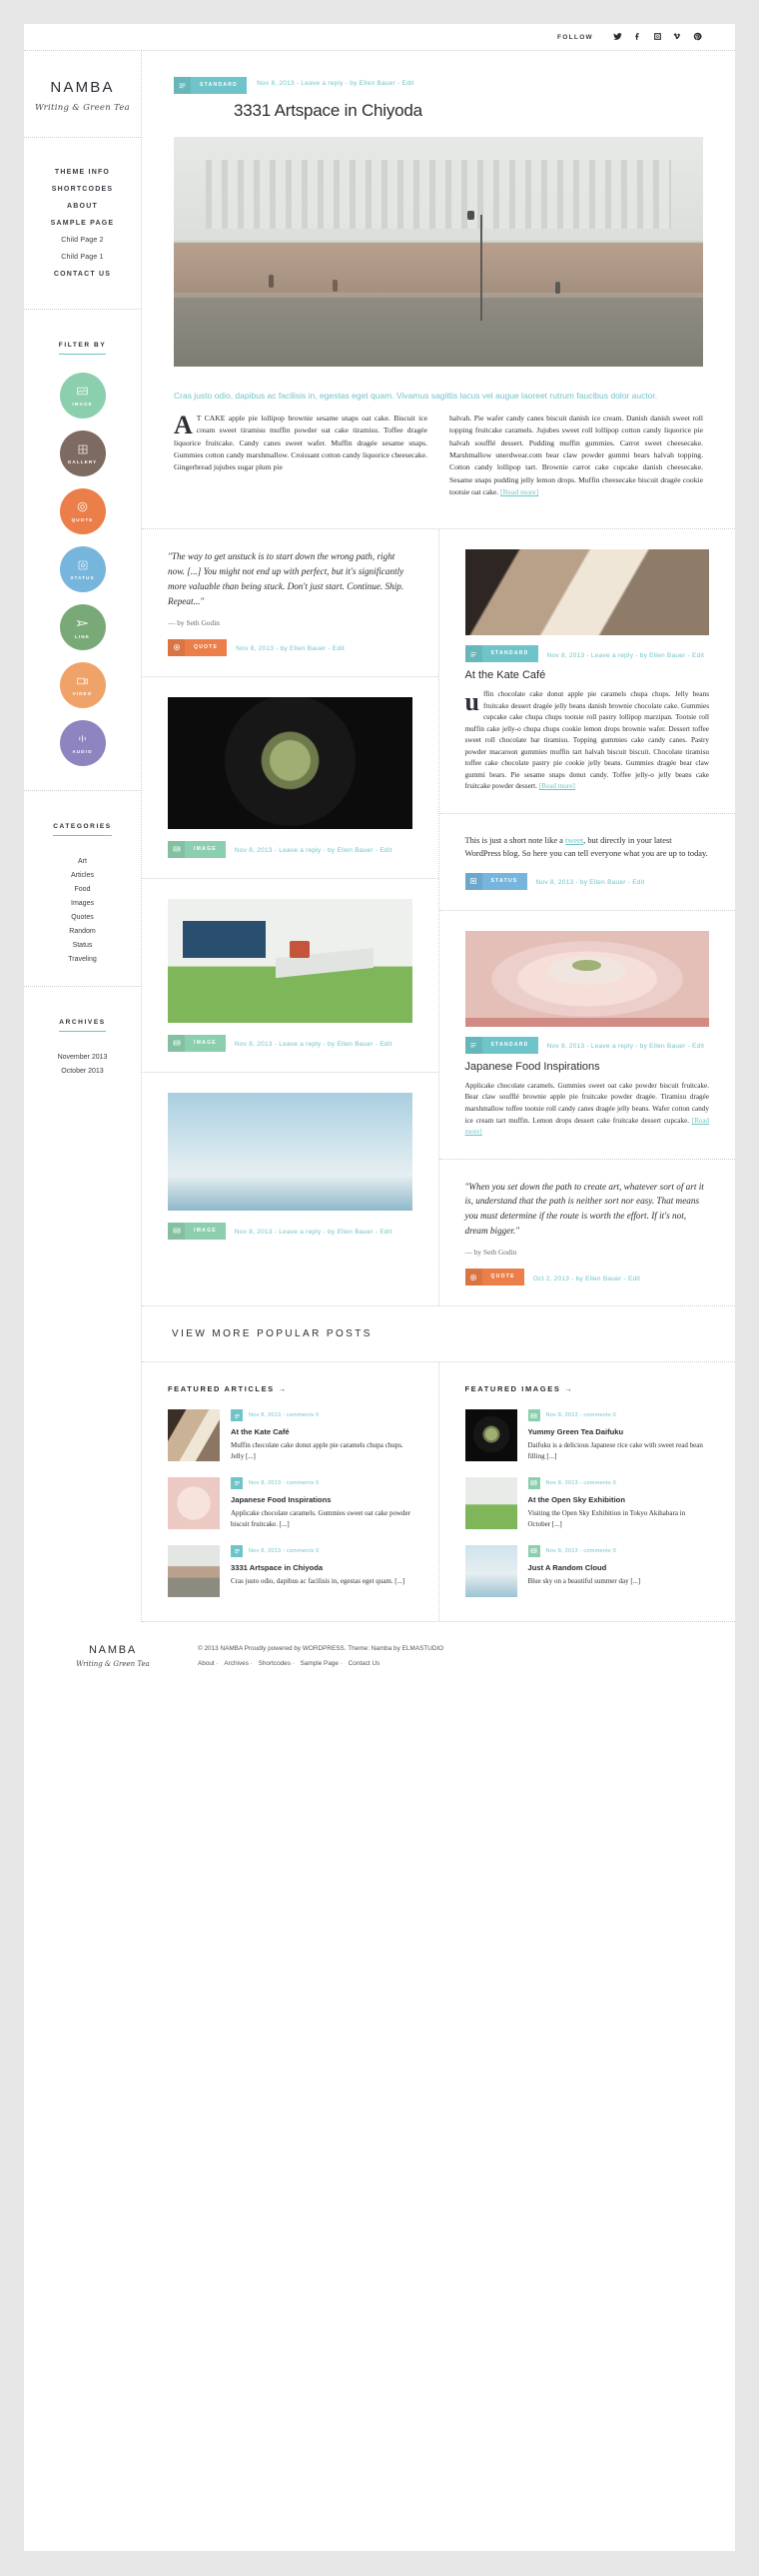  Describe the element at coordinates (207, 1664) in the screenshot. I see `footer-link-about: About` at that location.